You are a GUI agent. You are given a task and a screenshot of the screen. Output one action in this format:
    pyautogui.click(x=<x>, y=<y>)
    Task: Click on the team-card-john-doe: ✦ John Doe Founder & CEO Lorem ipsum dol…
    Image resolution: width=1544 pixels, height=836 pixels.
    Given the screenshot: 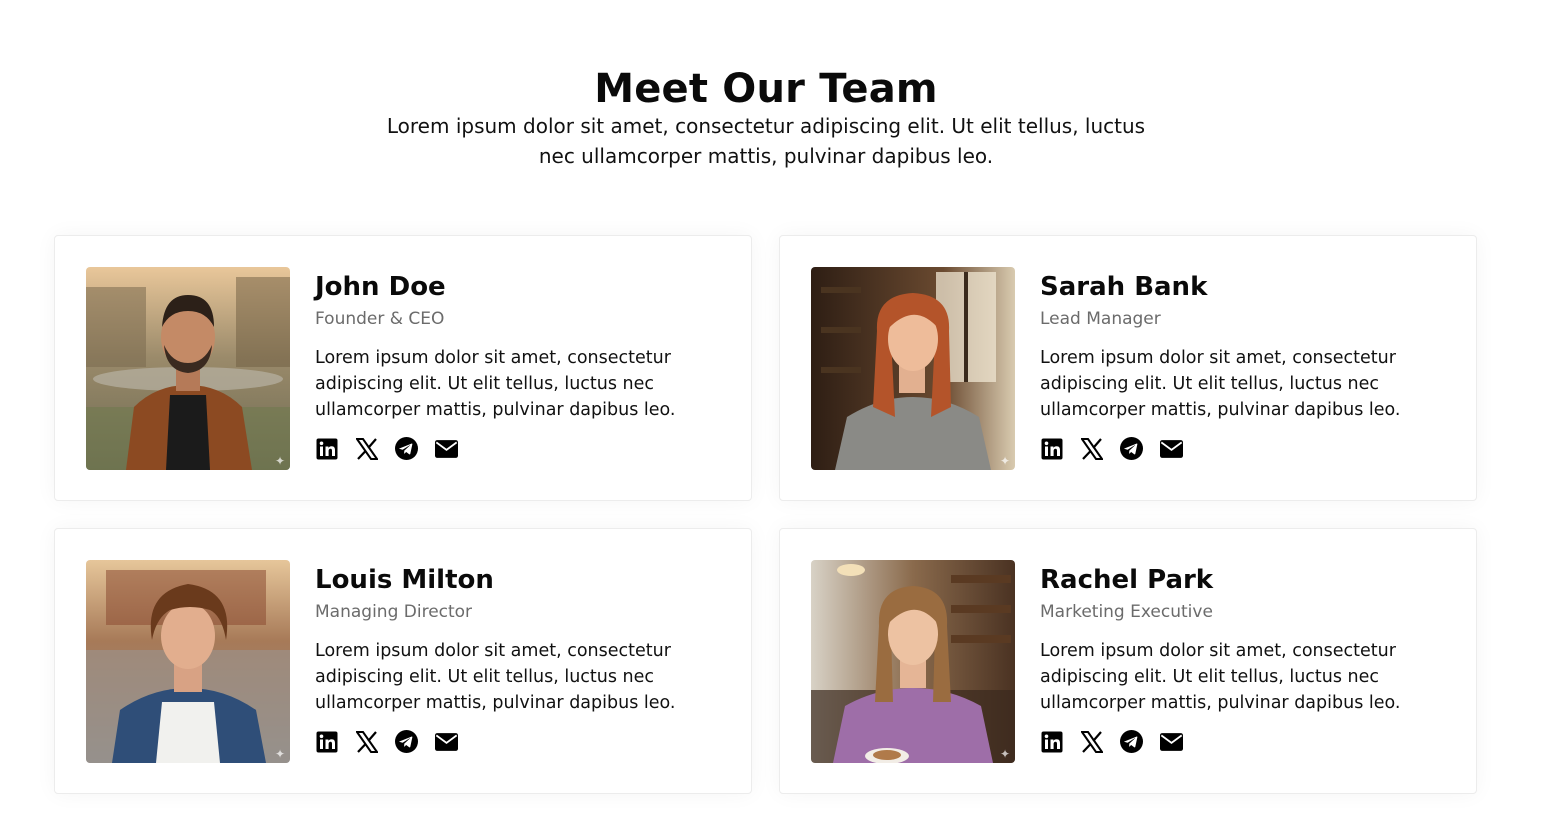 What is the action you would take?
    pyautogui.click(x=403, y=368)
    